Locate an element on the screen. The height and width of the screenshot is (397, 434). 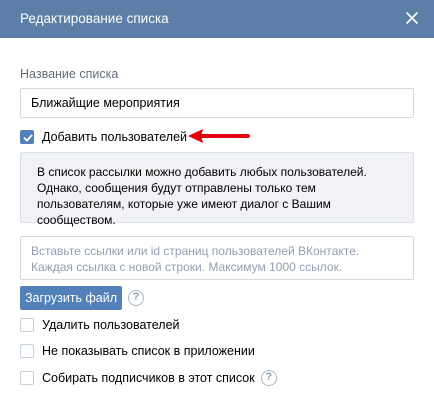
collect-subscribers-label: Собирать подписчиков в этот список is located at coordinates (148, 378).